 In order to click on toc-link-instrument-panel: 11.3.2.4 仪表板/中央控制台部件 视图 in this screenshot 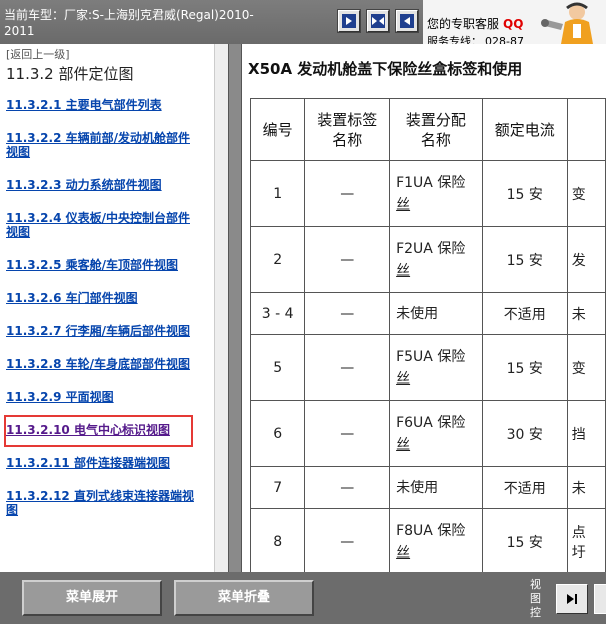, I will do `click(110, 225)`.